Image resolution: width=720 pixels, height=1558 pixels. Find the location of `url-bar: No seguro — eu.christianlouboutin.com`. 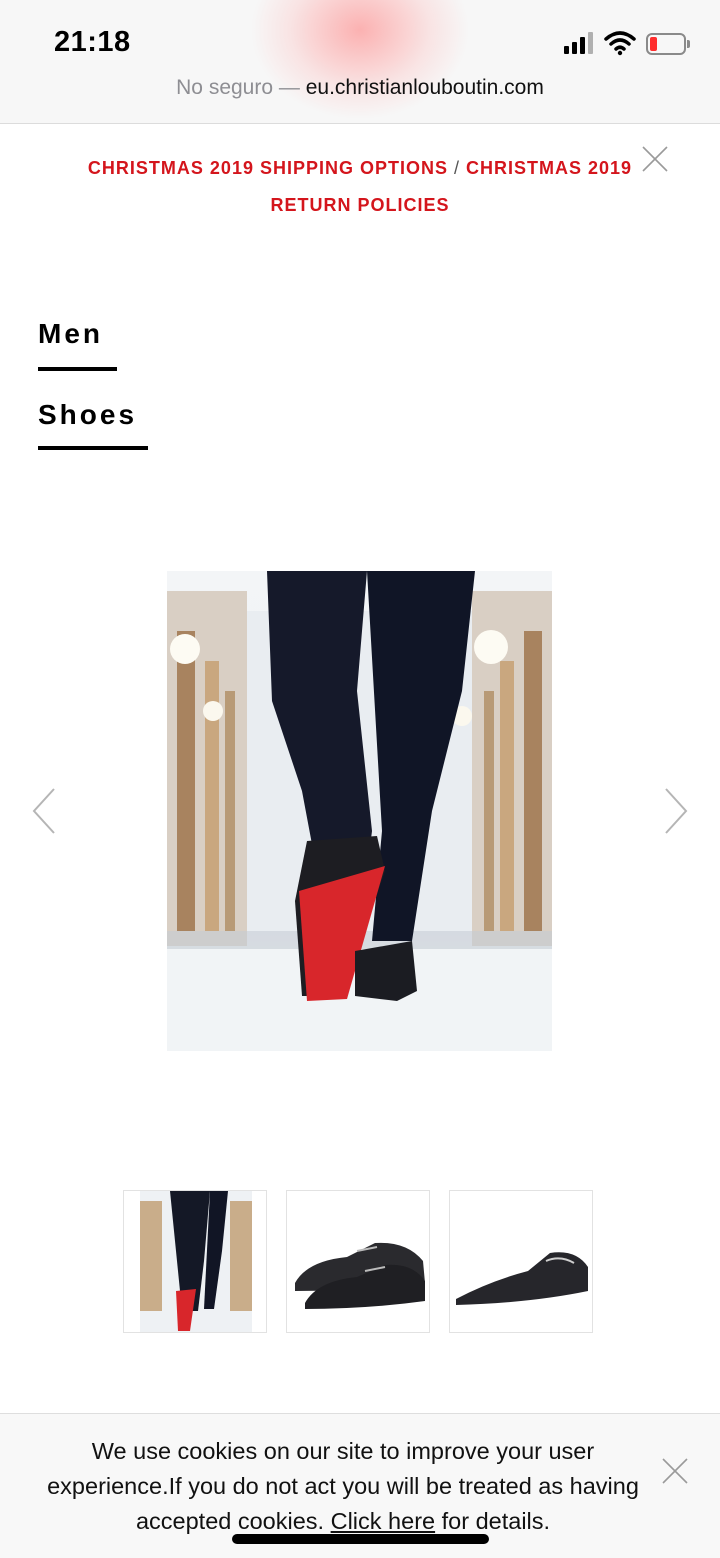

url-bar: No seguro — eu.christianlouboutin.com is located at coordinates (360, 88).